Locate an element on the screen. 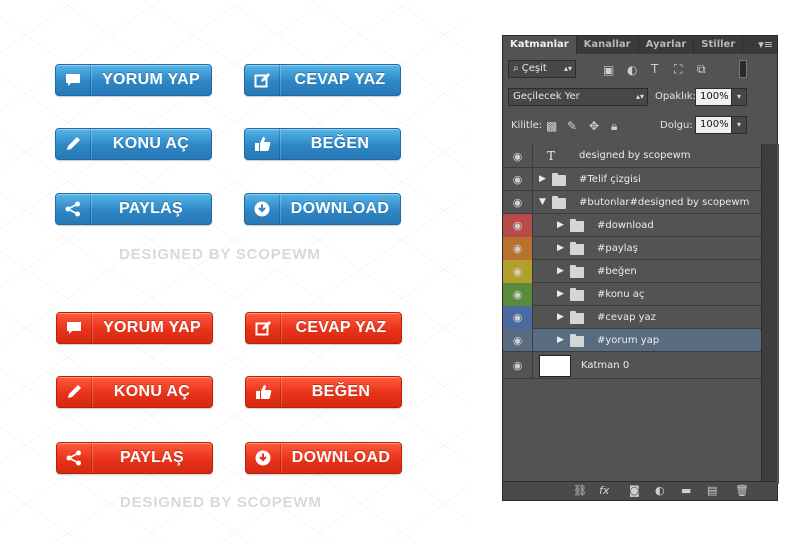  red-paylas-button: PAYLAŞ is located at coordinates (134, 458).